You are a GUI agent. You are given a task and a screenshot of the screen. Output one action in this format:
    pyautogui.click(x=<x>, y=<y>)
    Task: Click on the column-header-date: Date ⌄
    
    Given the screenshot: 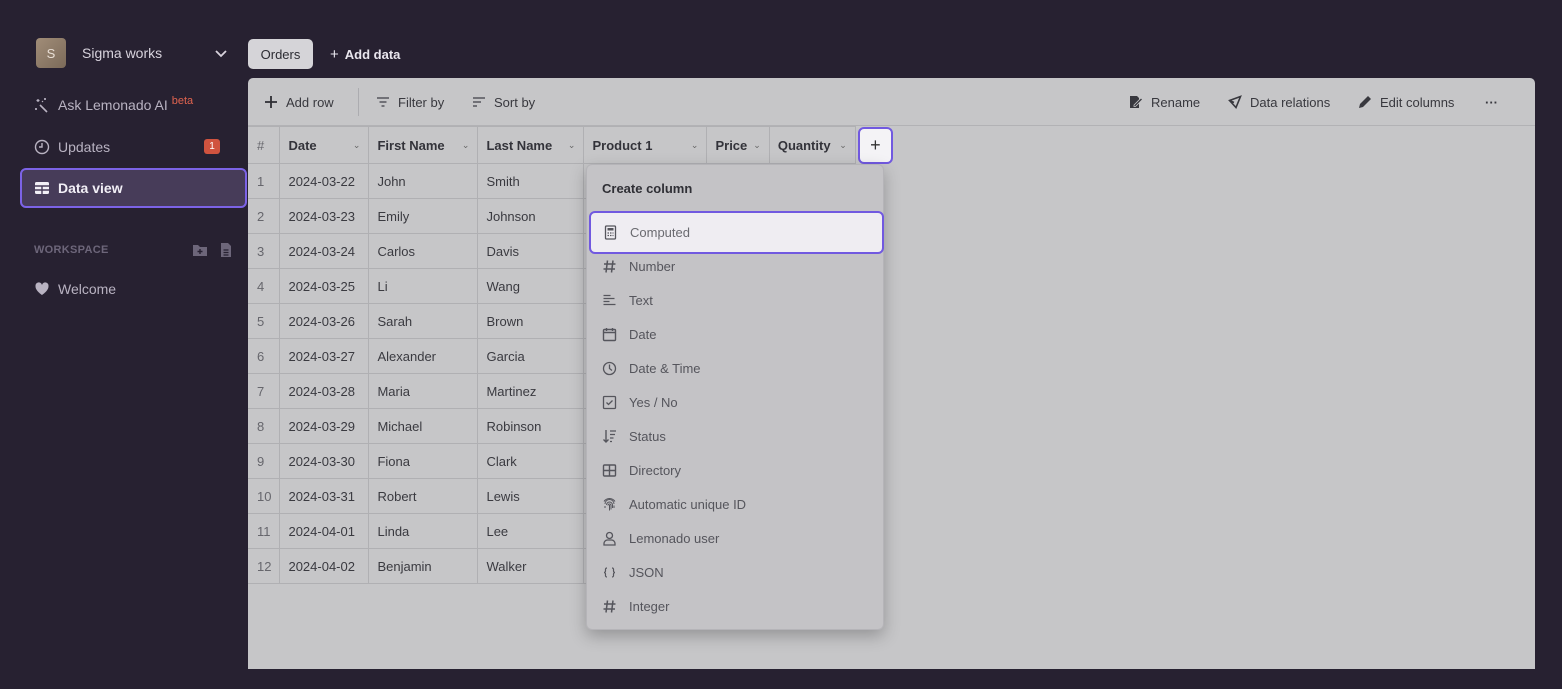 What is the action you would take?
    pyautogui.click(x=324, y=145)
    